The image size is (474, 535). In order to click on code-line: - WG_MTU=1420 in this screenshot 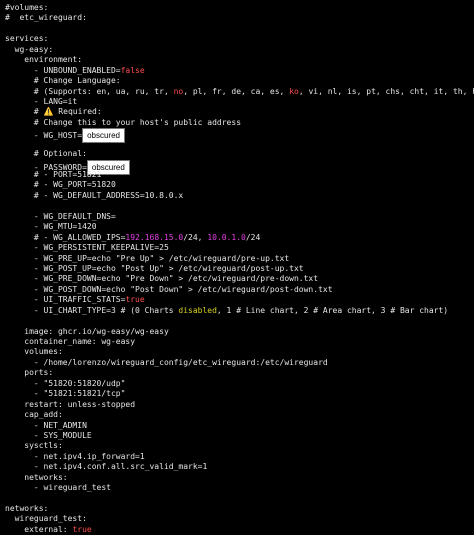, I will do `click(239, 227)`.